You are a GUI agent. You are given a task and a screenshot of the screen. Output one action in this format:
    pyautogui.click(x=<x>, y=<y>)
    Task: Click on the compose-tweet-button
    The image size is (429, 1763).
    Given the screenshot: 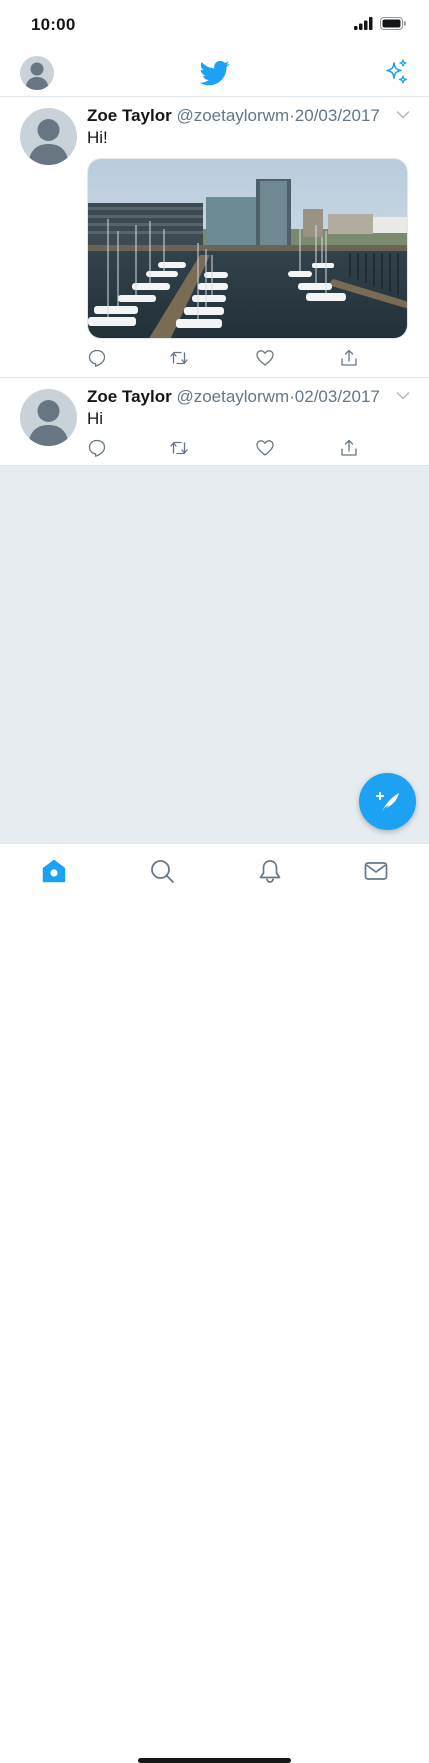 What is the action you would take?
    pyautogui.click(x=387, y=801)
    